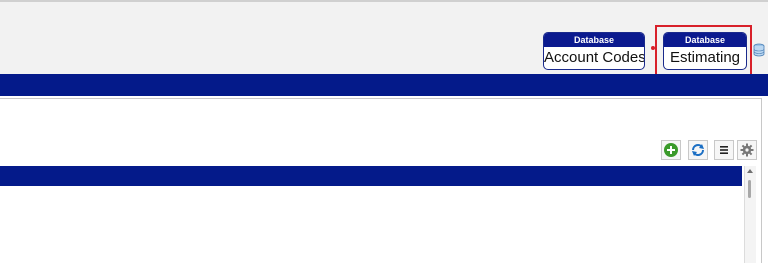 The width and height of the screenshot is (768, 263). What do you see at coordinates (749, 189) in the screenshot?
I see `scroll-thumb` at bounding box center [749, 189].